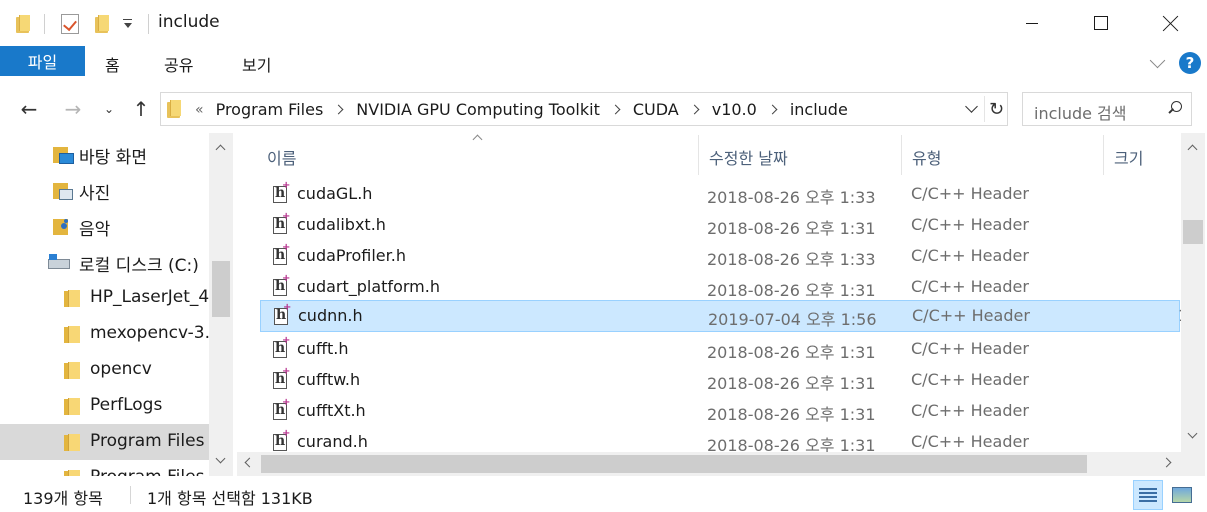  What do you see at coordinates (104, 298) in the screenshot?
I see `nav-item-folder: HP_LaserJet_40` at bounding box center [104, 298].